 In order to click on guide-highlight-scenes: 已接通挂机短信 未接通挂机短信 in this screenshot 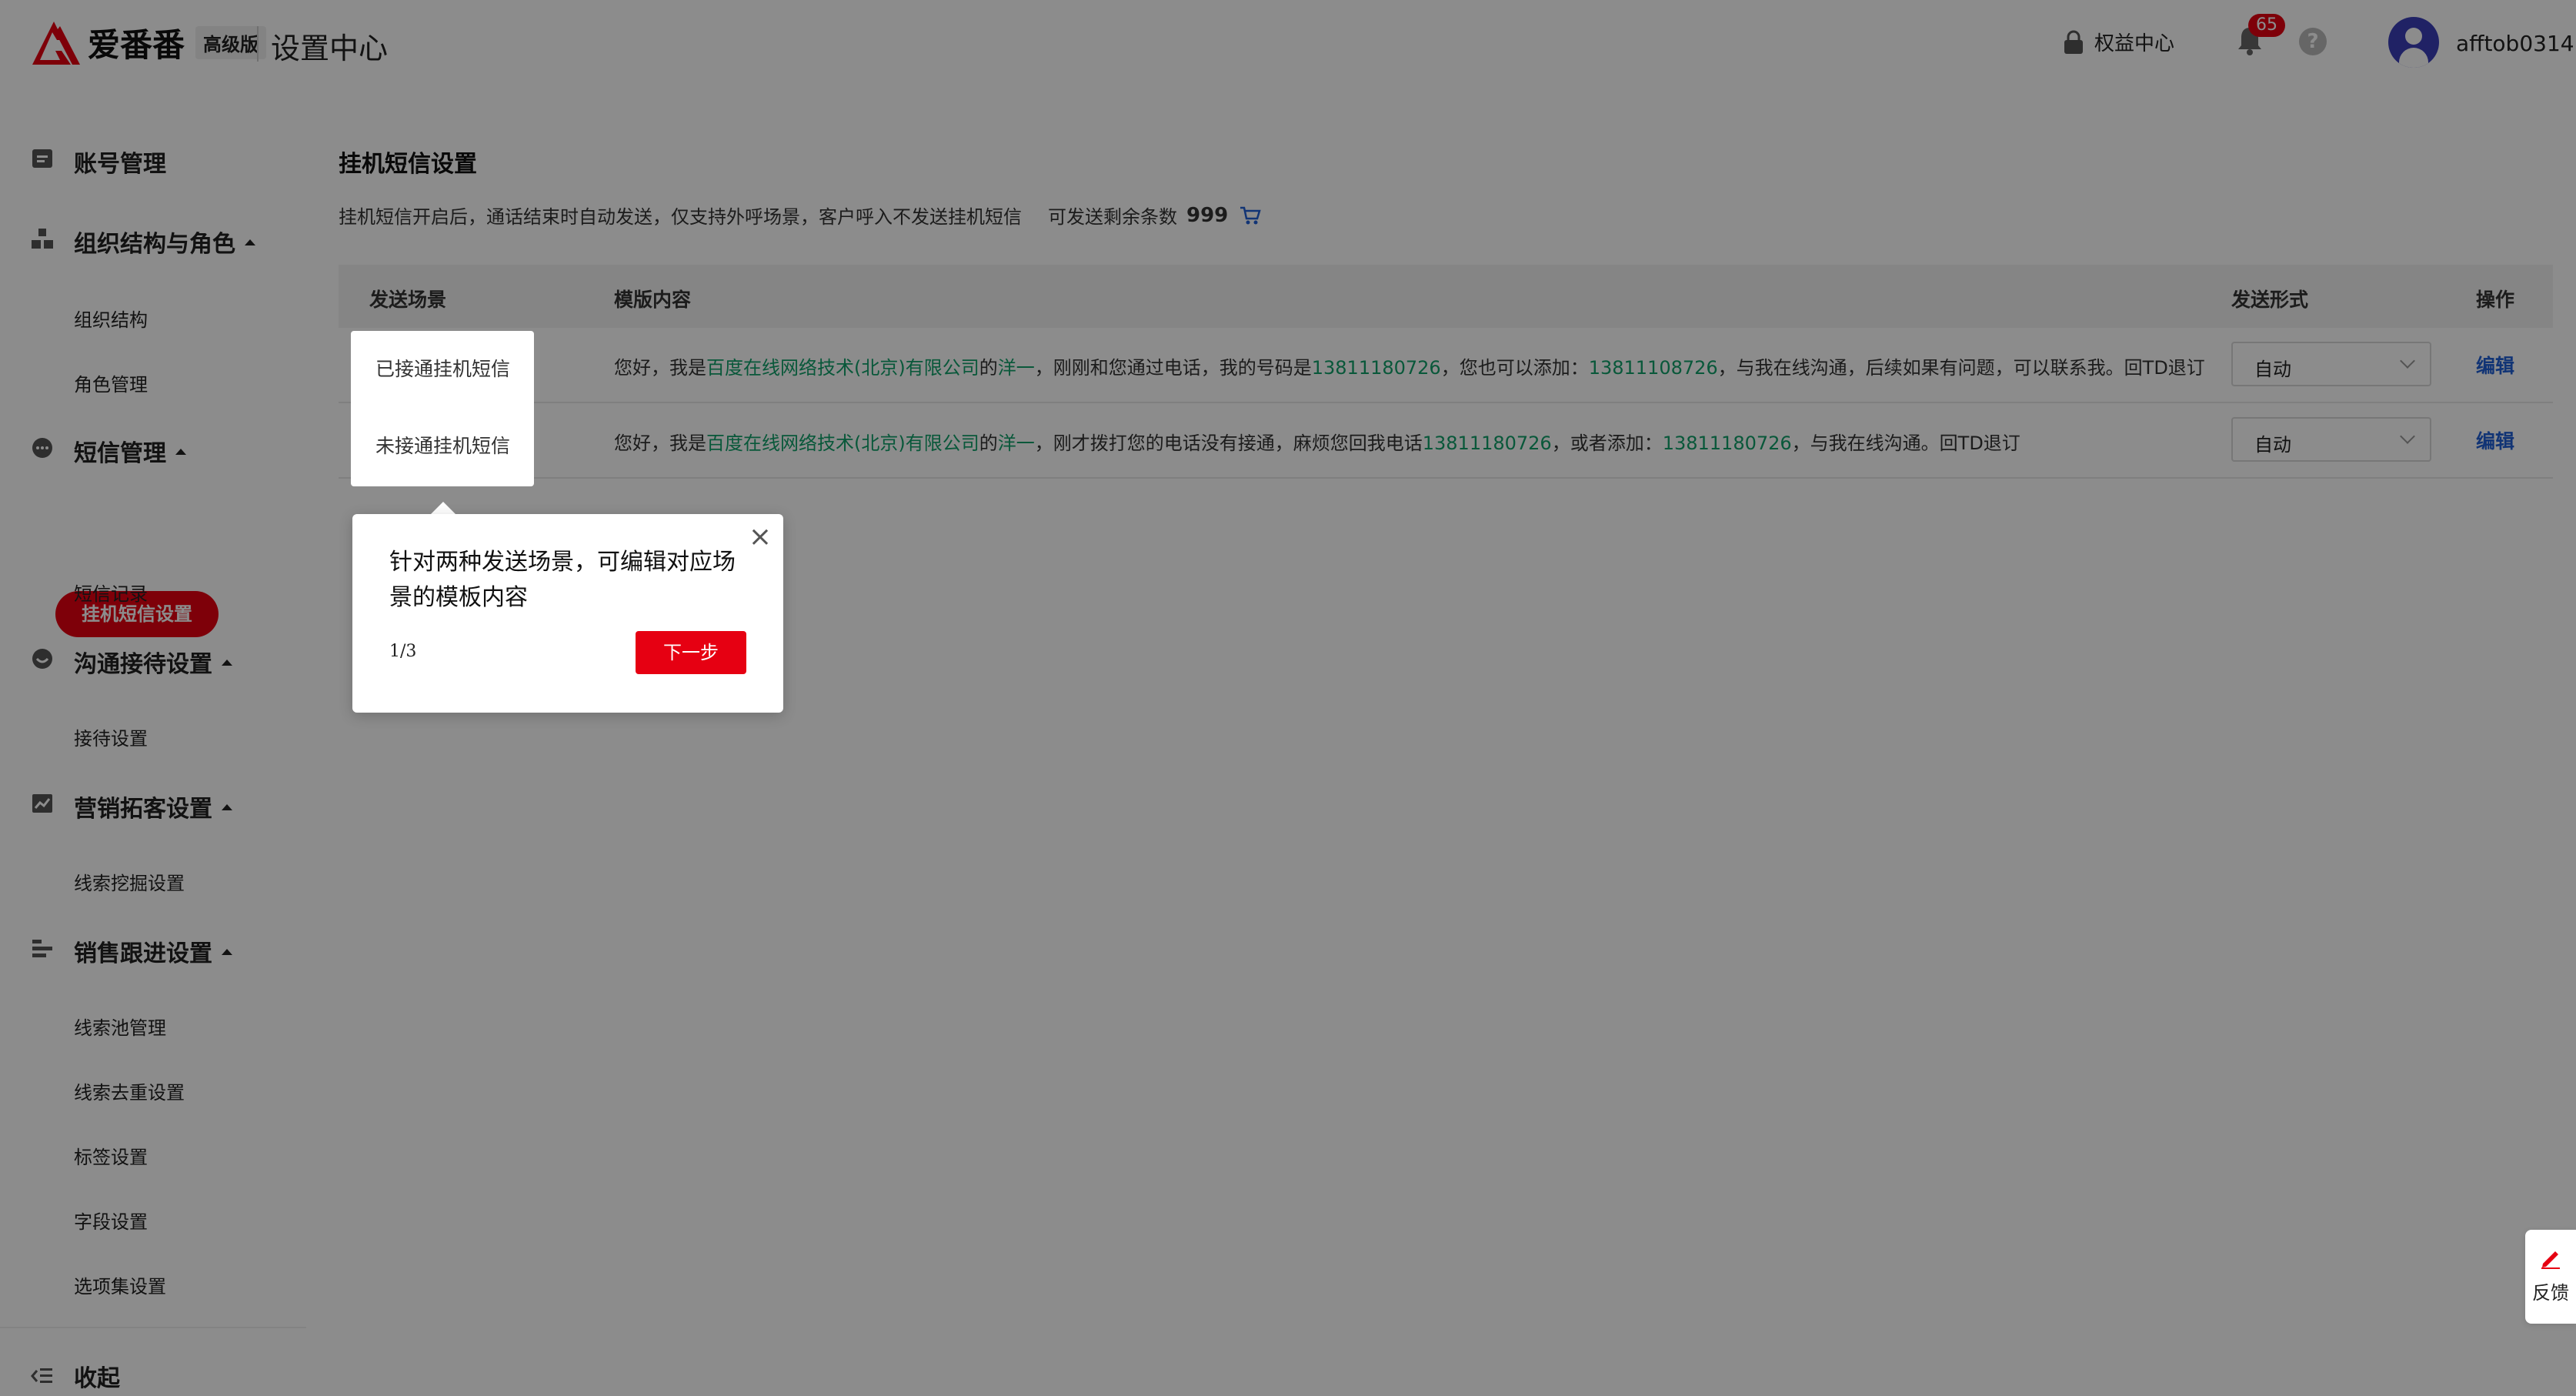, I will do `click(443, 408)`.